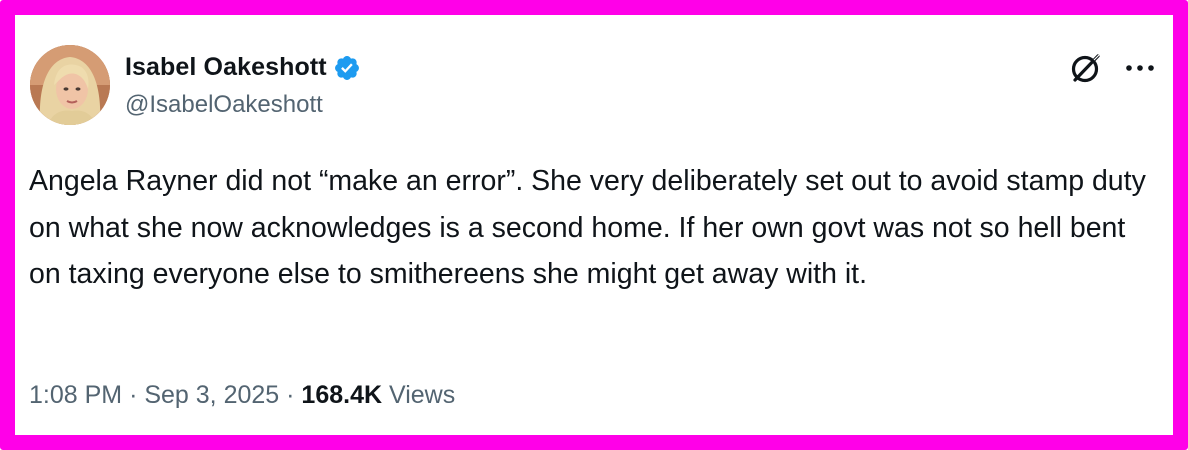 This screenshot has width=1188, height=450. Describe the element at coordinates (211, 395) in the screenshot. I see `tweet-date: Sep 3, 2025` at that location.